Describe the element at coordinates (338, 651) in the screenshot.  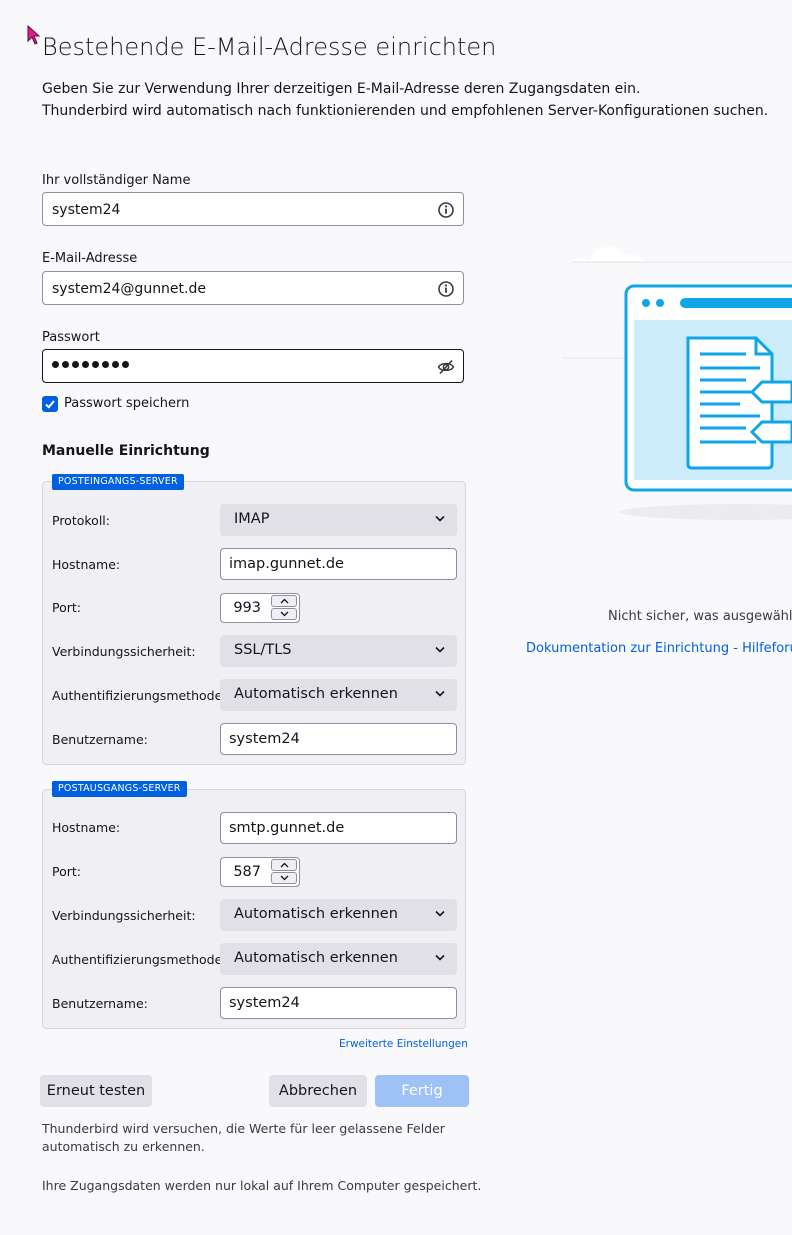
I see `incoming-security-select: SSL/TLS` at that location.